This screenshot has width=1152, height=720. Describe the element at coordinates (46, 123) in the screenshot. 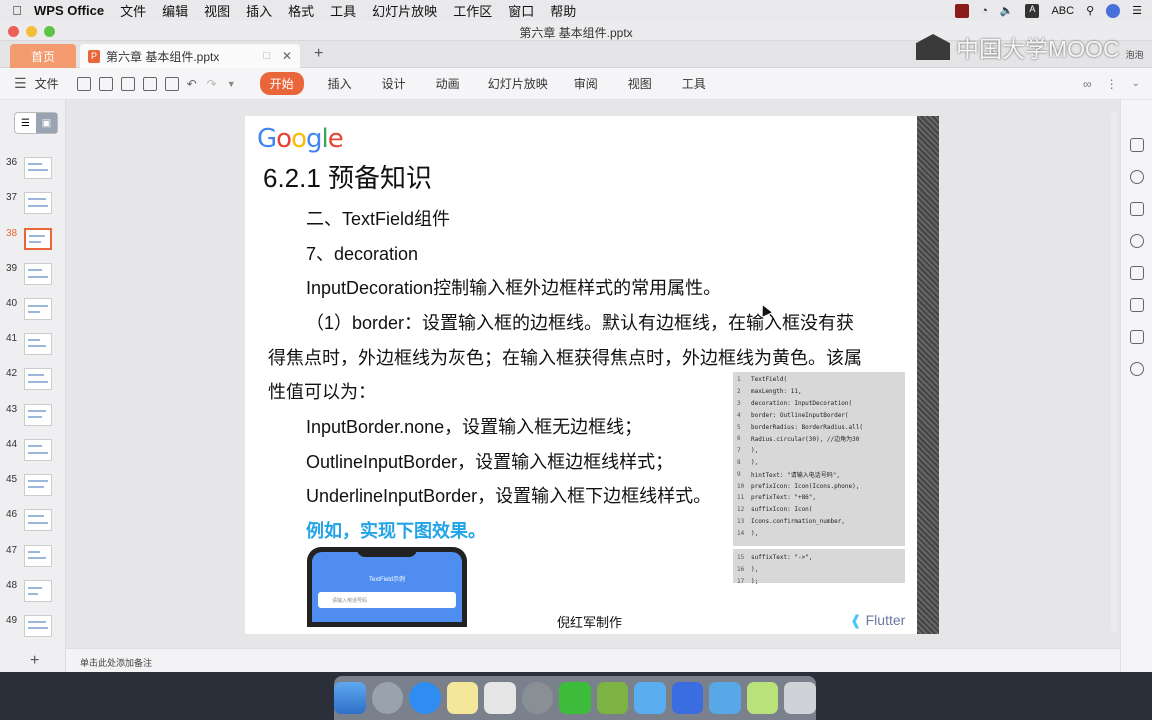

I see `thumbnail-view-icon: ▣` at that location.